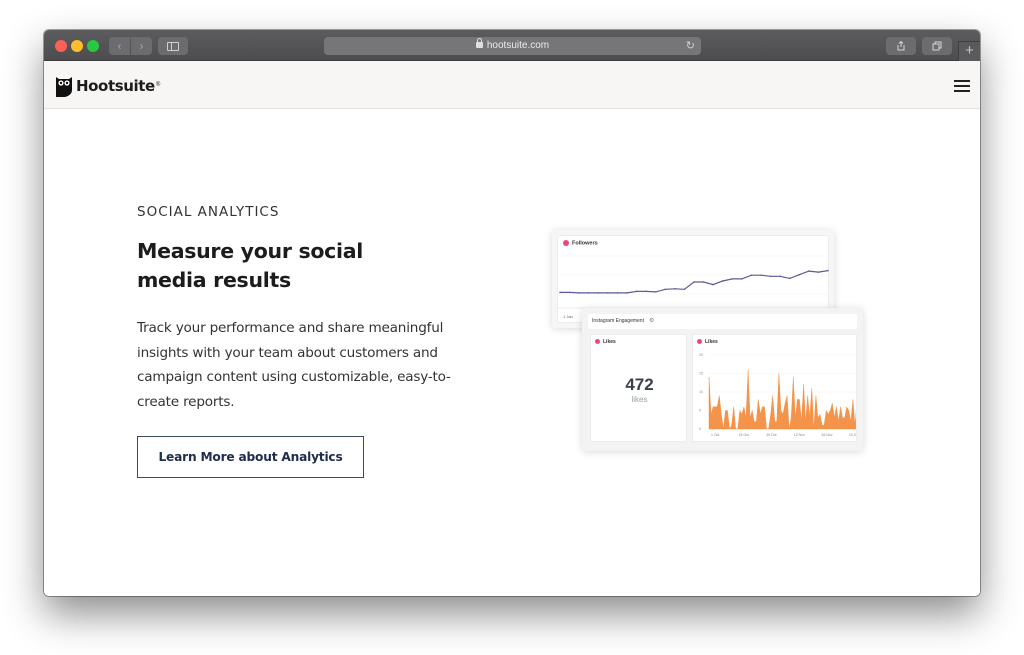  I want to click on lock-icon, so click(479, 43).